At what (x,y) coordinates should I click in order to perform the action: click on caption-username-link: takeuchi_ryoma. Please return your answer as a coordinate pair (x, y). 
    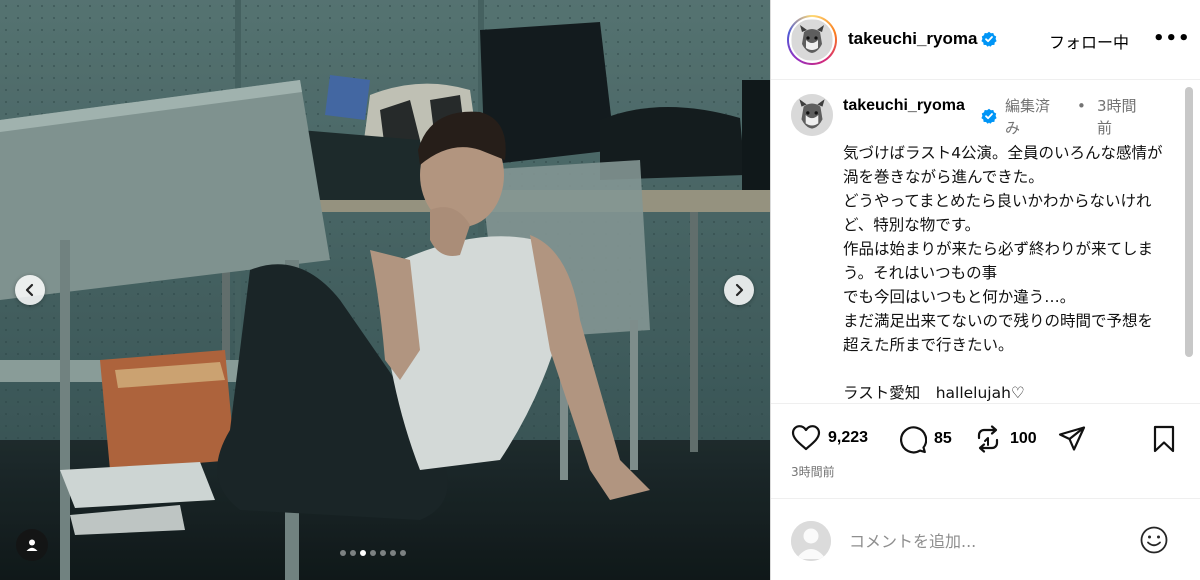
    Looking at the image, I should click on (909, 106).